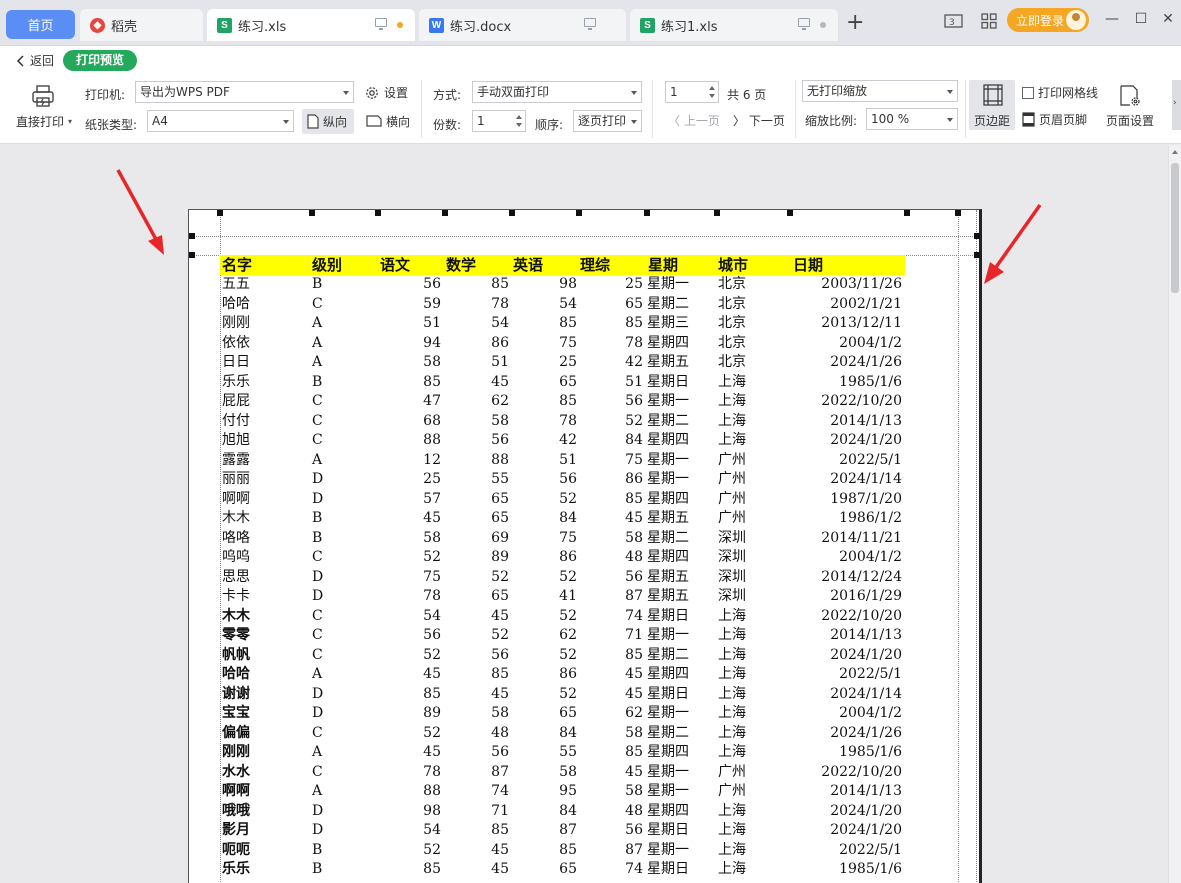 The image size is (1181, 883). What do you see at coordinates (647, 25) in the screenshot?
I see `spreadsheet-icon: S` at bounding box center [647, 25].